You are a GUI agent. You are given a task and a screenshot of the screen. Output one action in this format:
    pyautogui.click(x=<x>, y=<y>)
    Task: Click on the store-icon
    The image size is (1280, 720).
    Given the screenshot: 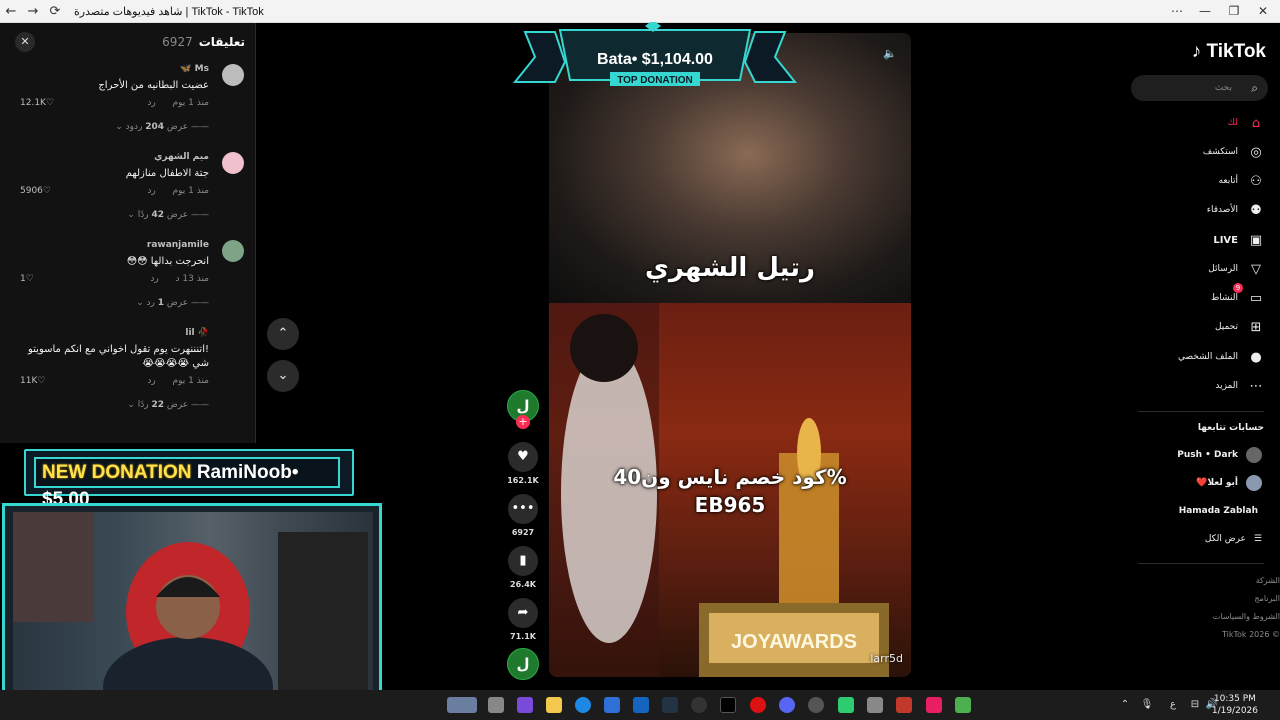 What is the action you would take?
    pyautogui.click(x=612, y=705)
    